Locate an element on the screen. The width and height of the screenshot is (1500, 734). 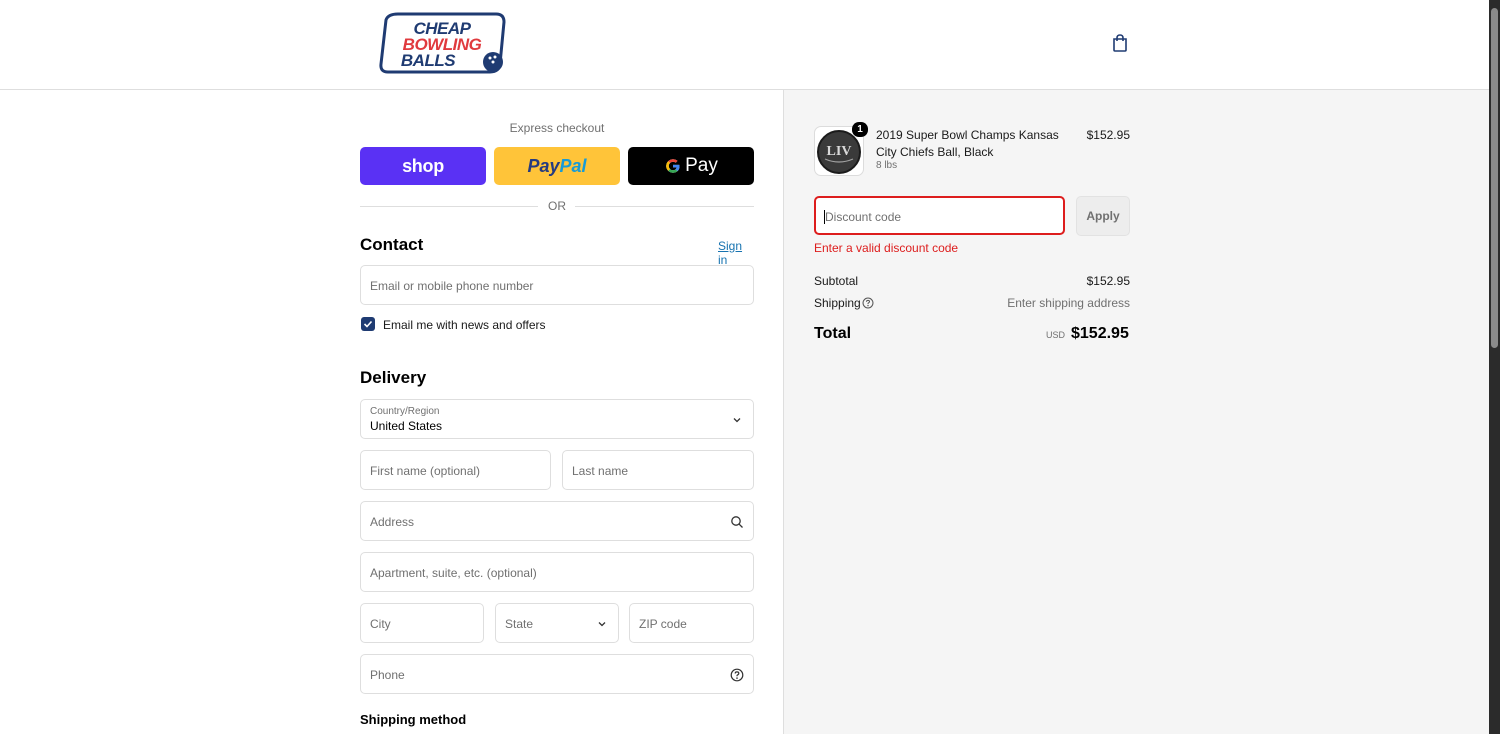
zip-code-field: ZIP code is located at coordinates (691, 623).